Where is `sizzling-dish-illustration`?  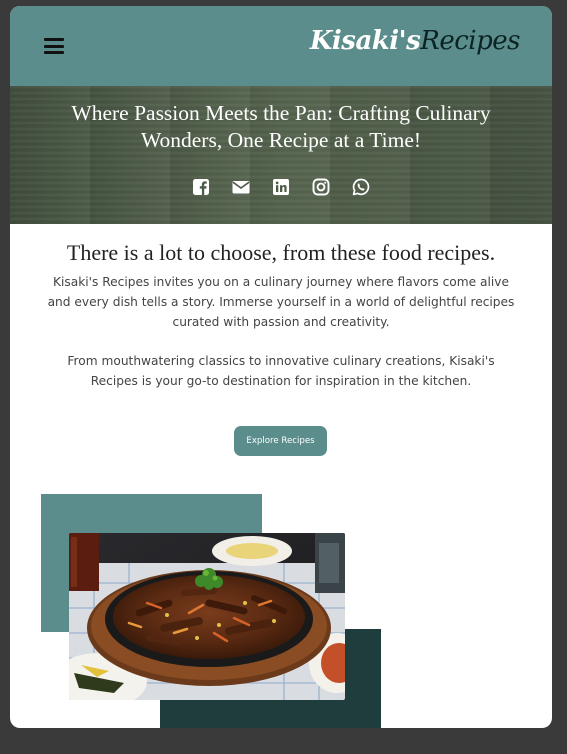 sizzling-dish-illustration is located at coordinates (207, 616).